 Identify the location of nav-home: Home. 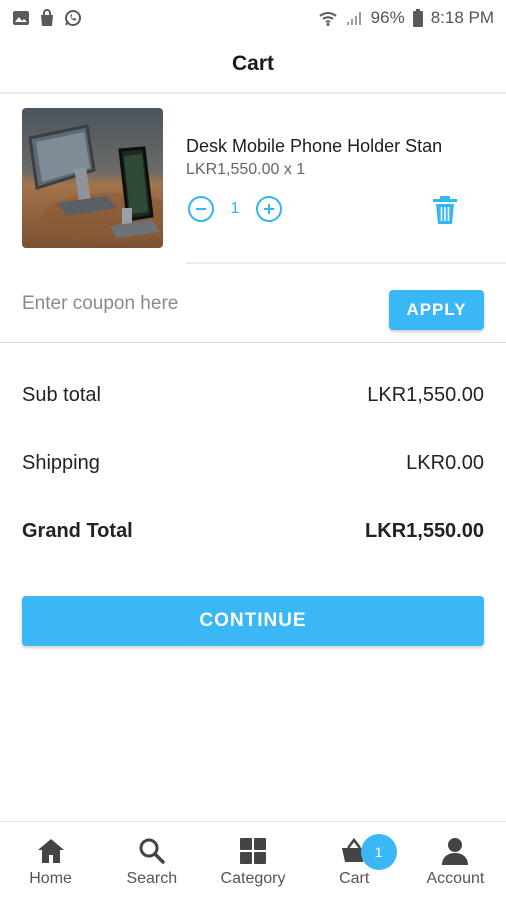
(50, 861).